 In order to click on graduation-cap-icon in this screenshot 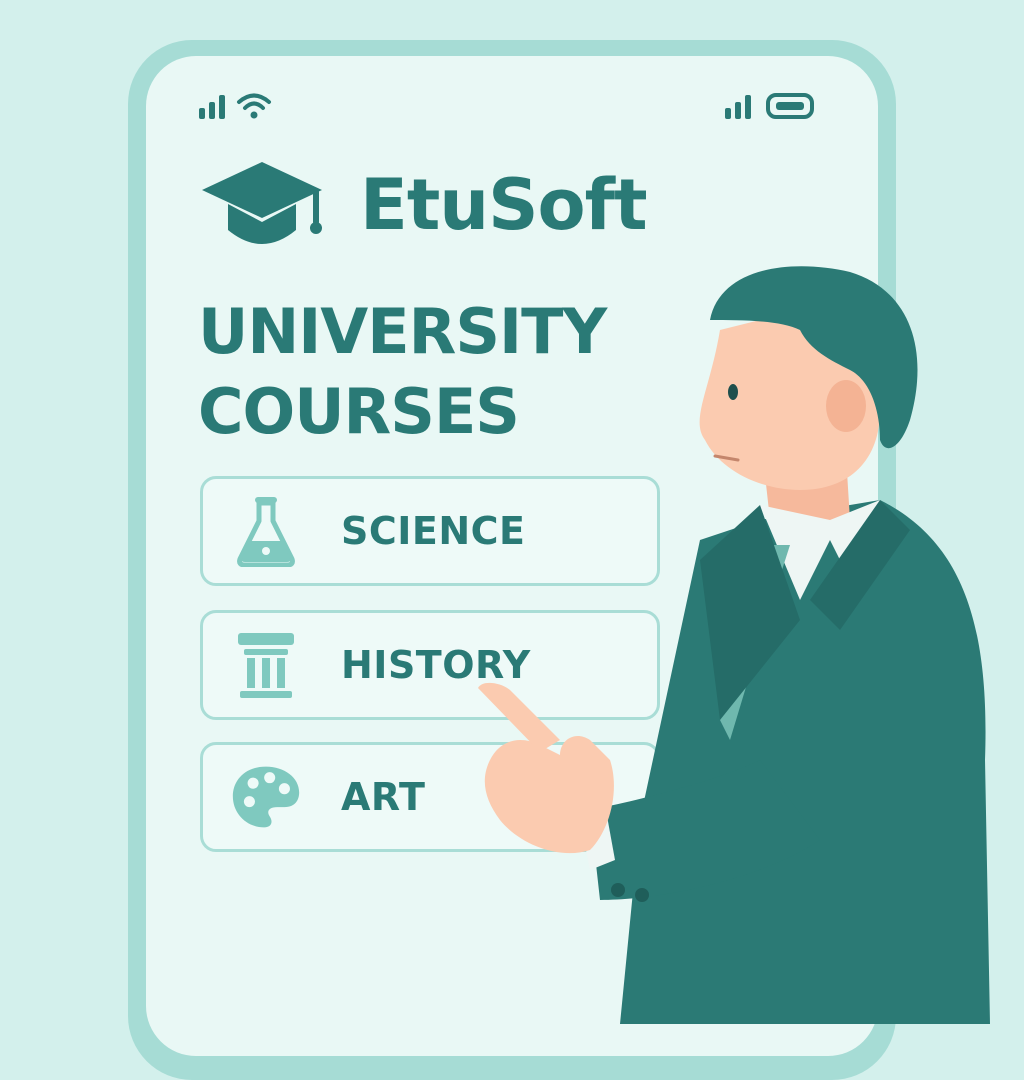, I will do `click(262, 203)`.